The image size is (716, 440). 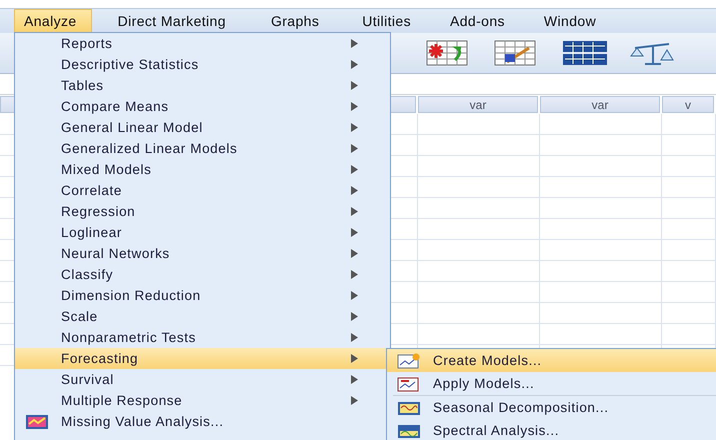 What do you see at coordinates (480, 21) in the screenshot?
I see `menu-bar-item: Add-ons` at bounding box center [480, 21].